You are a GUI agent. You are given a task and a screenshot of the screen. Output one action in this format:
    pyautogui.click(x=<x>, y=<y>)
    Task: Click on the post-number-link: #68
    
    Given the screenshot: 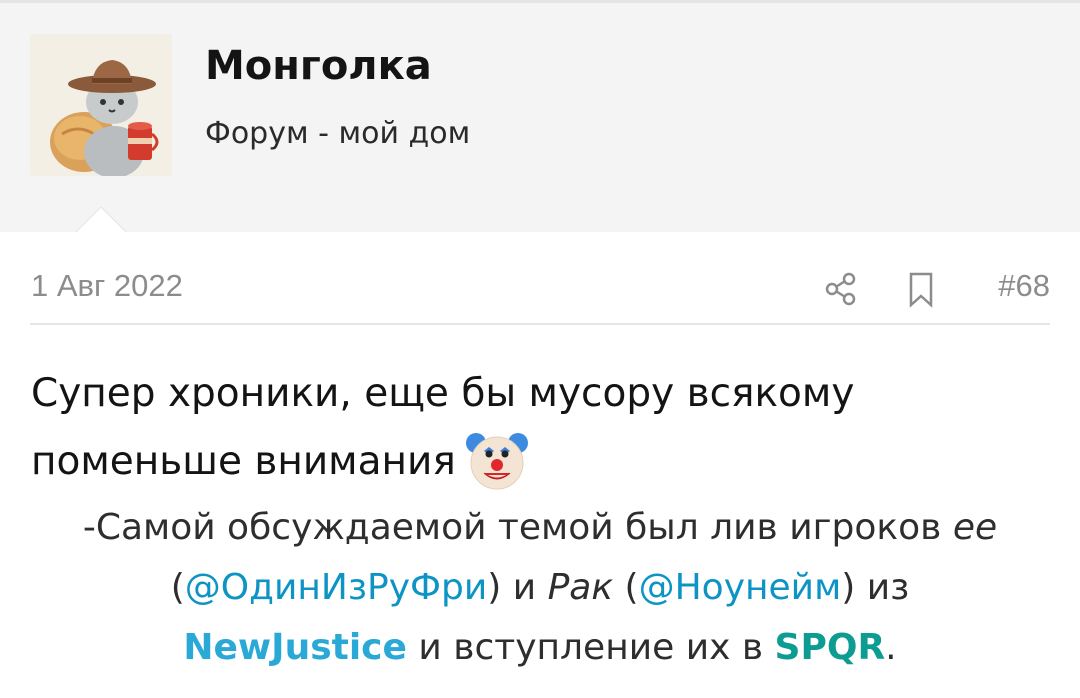 What is the action you would take?
    pyautogui.click(x=1024, y=286)
    